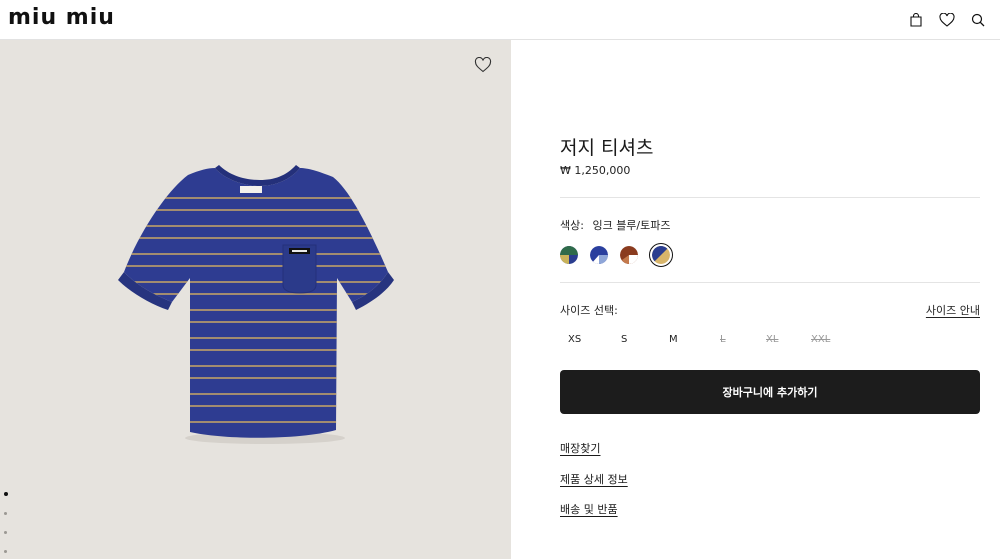 This screenshot has width=1000, height=559. I want to click on color-value: 잉크 블루/토파즈, so click(631, 225).